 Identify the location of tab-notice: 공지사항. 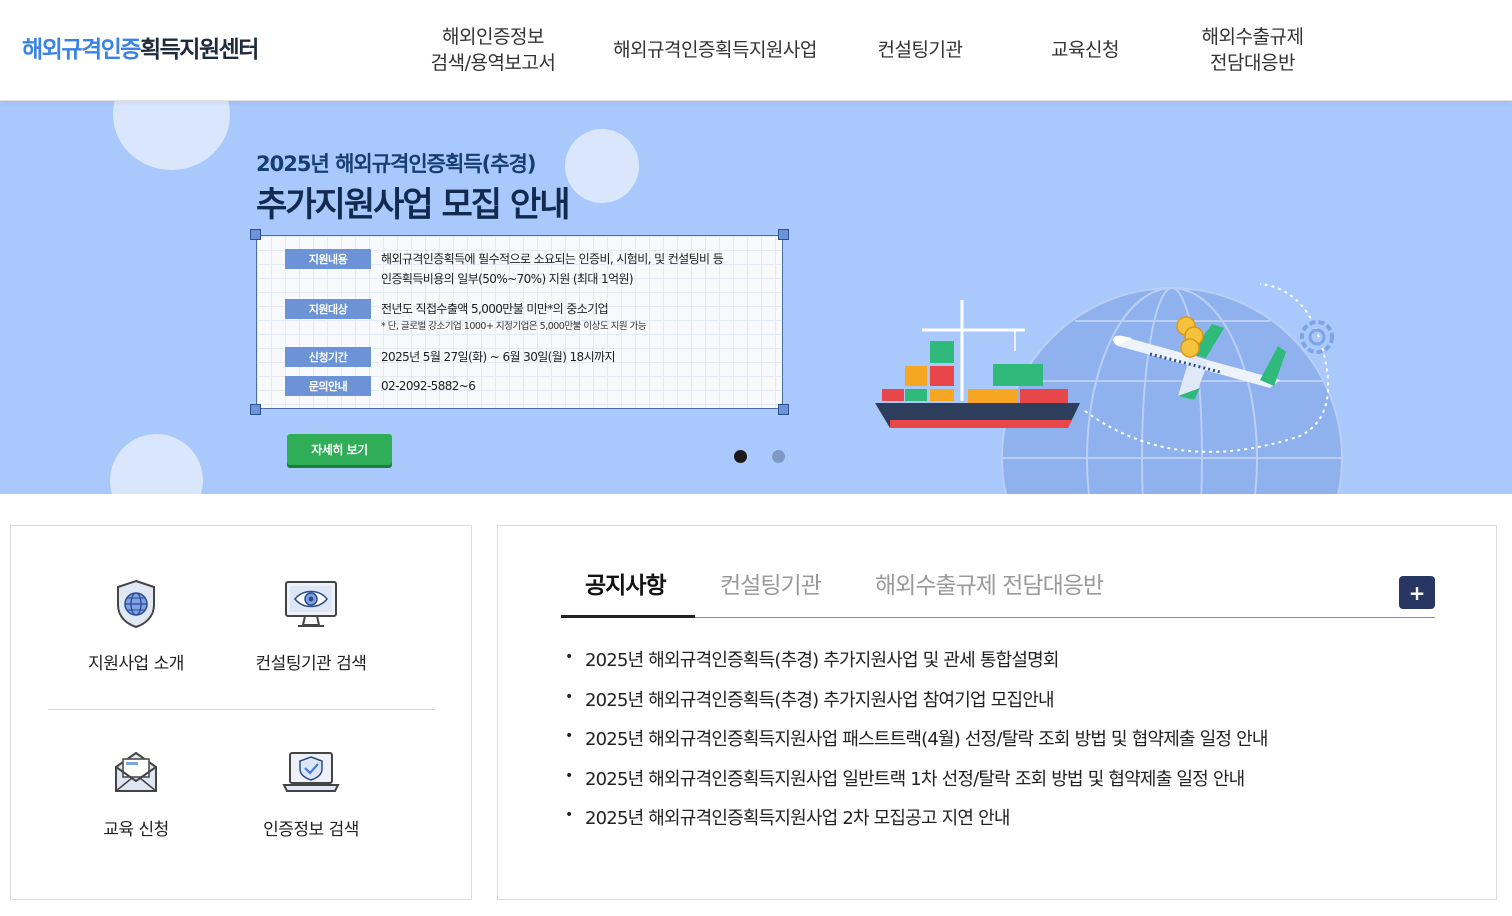
(628, 592).